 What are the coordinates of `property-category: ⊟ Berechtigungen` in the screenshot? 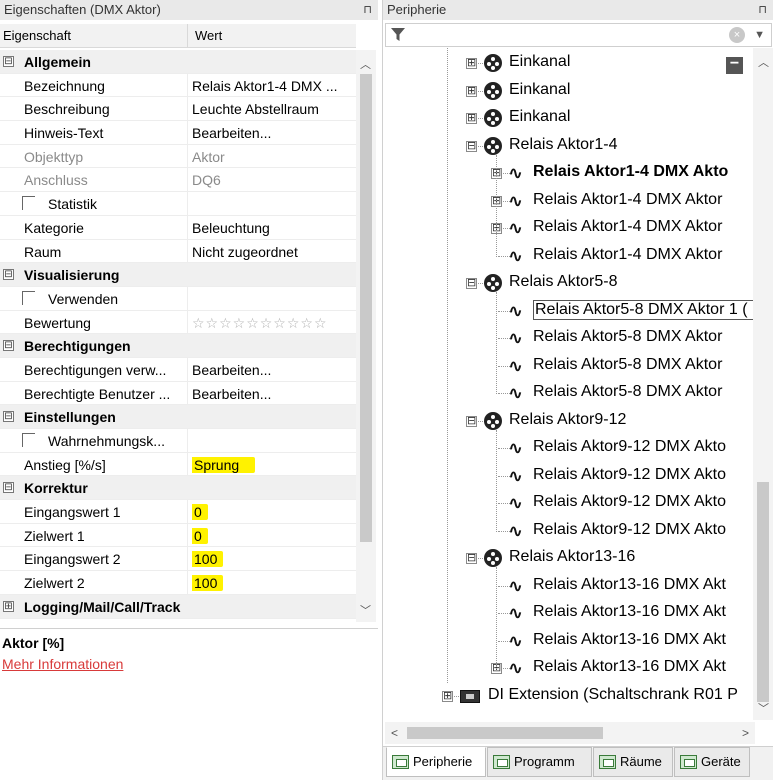 It's located at (178, 346).